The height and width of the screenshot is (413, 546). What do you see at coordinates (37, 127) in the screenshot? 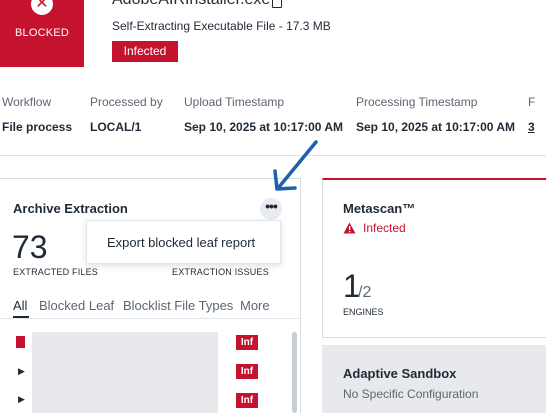
I see `workflow-value: File process` at bounding box center [37, 127].